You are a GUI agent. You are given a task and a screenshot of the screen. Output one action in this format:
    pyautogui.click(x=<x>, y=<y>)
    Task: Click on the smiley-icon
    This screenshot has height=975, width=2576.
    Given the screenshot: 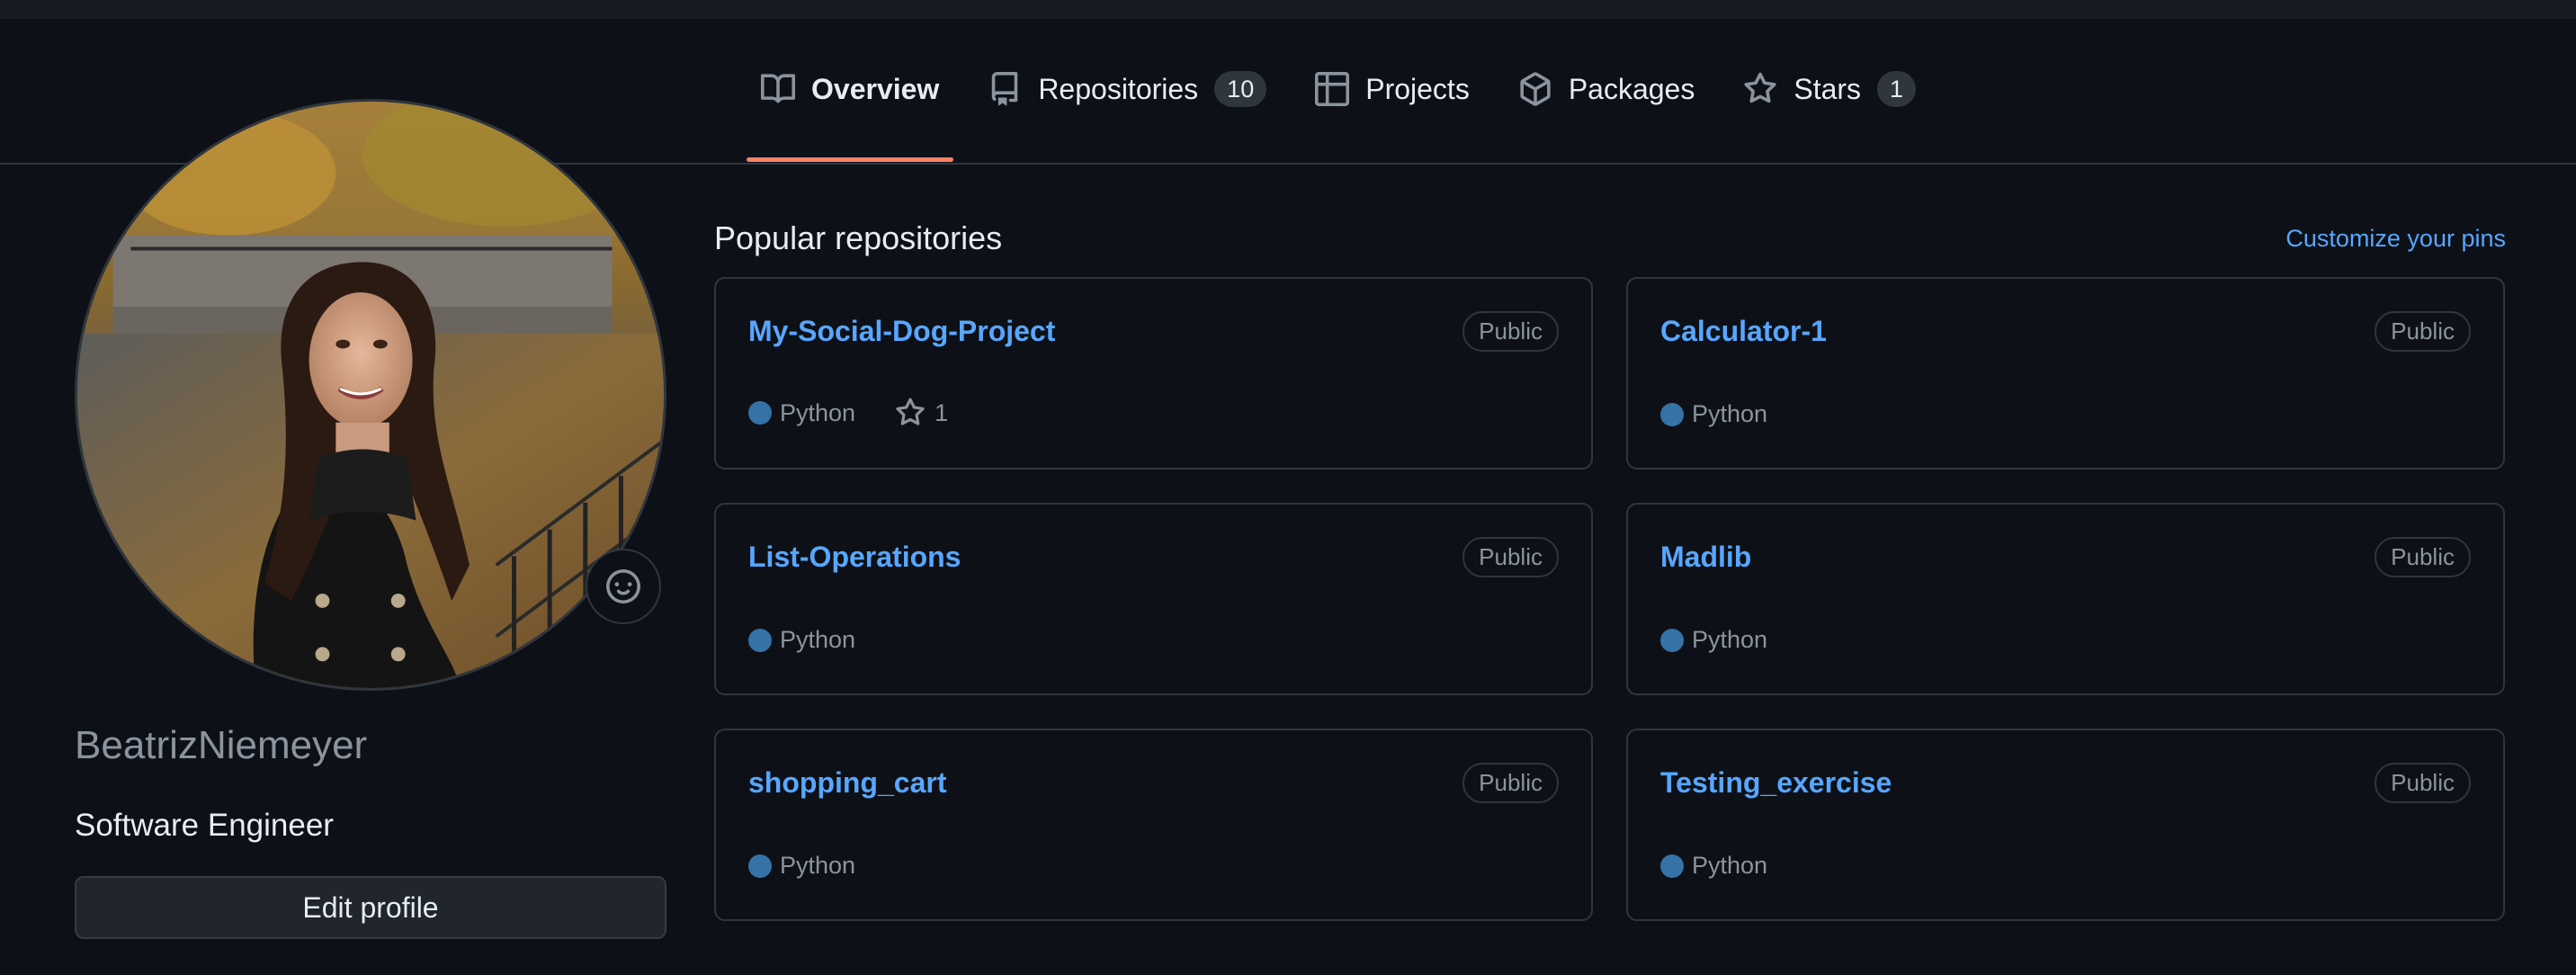 What is the action you would take?
    pyautogui.click(x=623, y=586)
    